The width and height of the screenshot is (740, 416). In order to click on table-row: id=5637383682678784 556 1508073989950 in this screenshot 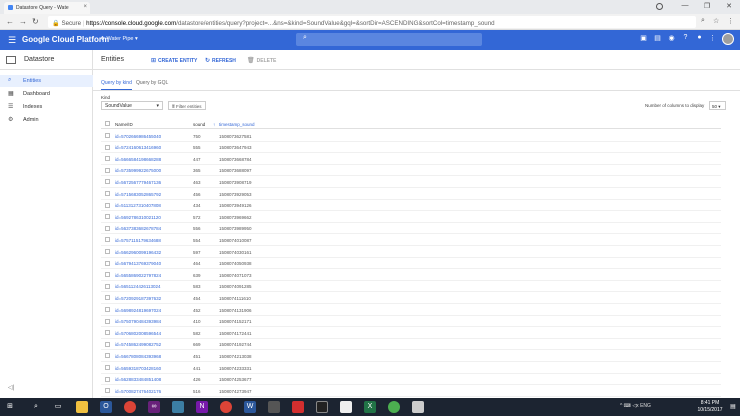, I will do `click(411, 229)`.